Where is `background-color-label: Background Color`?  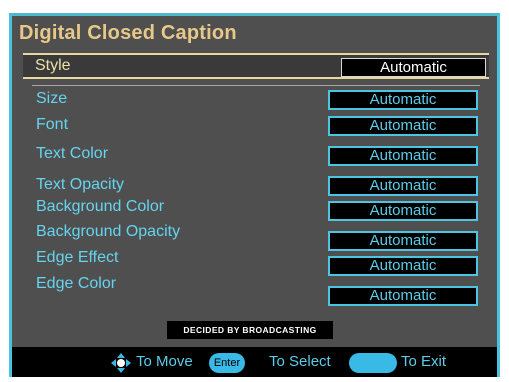
background-color-label: Background Color is located at coordinates (100, 206).